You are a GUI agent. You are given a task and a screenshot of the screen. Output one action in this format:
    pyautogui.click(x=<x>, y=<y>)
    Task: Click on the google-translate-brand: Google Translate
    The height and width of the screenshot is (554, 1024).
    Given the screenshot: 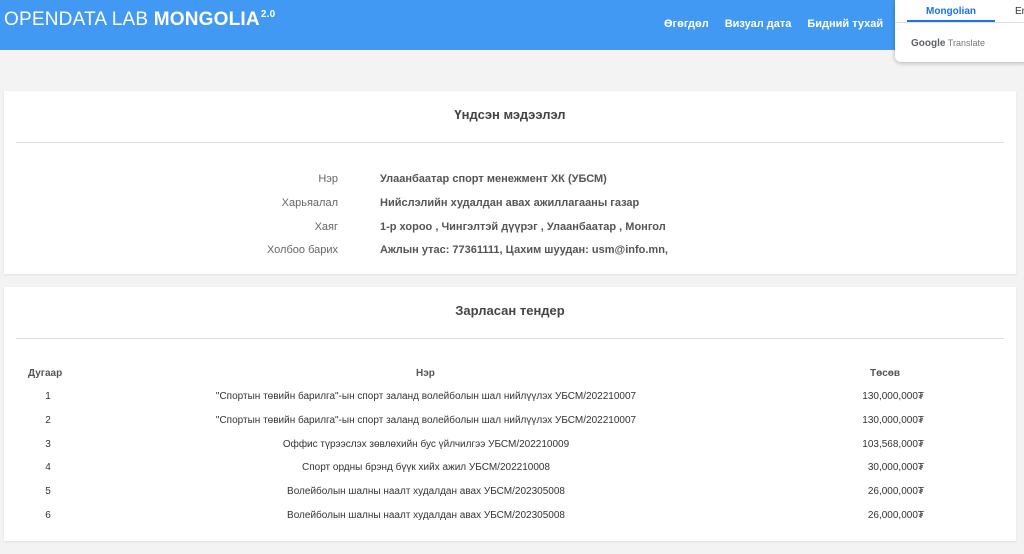 What is the action you would take?
    pyautogui.click(x=948, y=43)
    